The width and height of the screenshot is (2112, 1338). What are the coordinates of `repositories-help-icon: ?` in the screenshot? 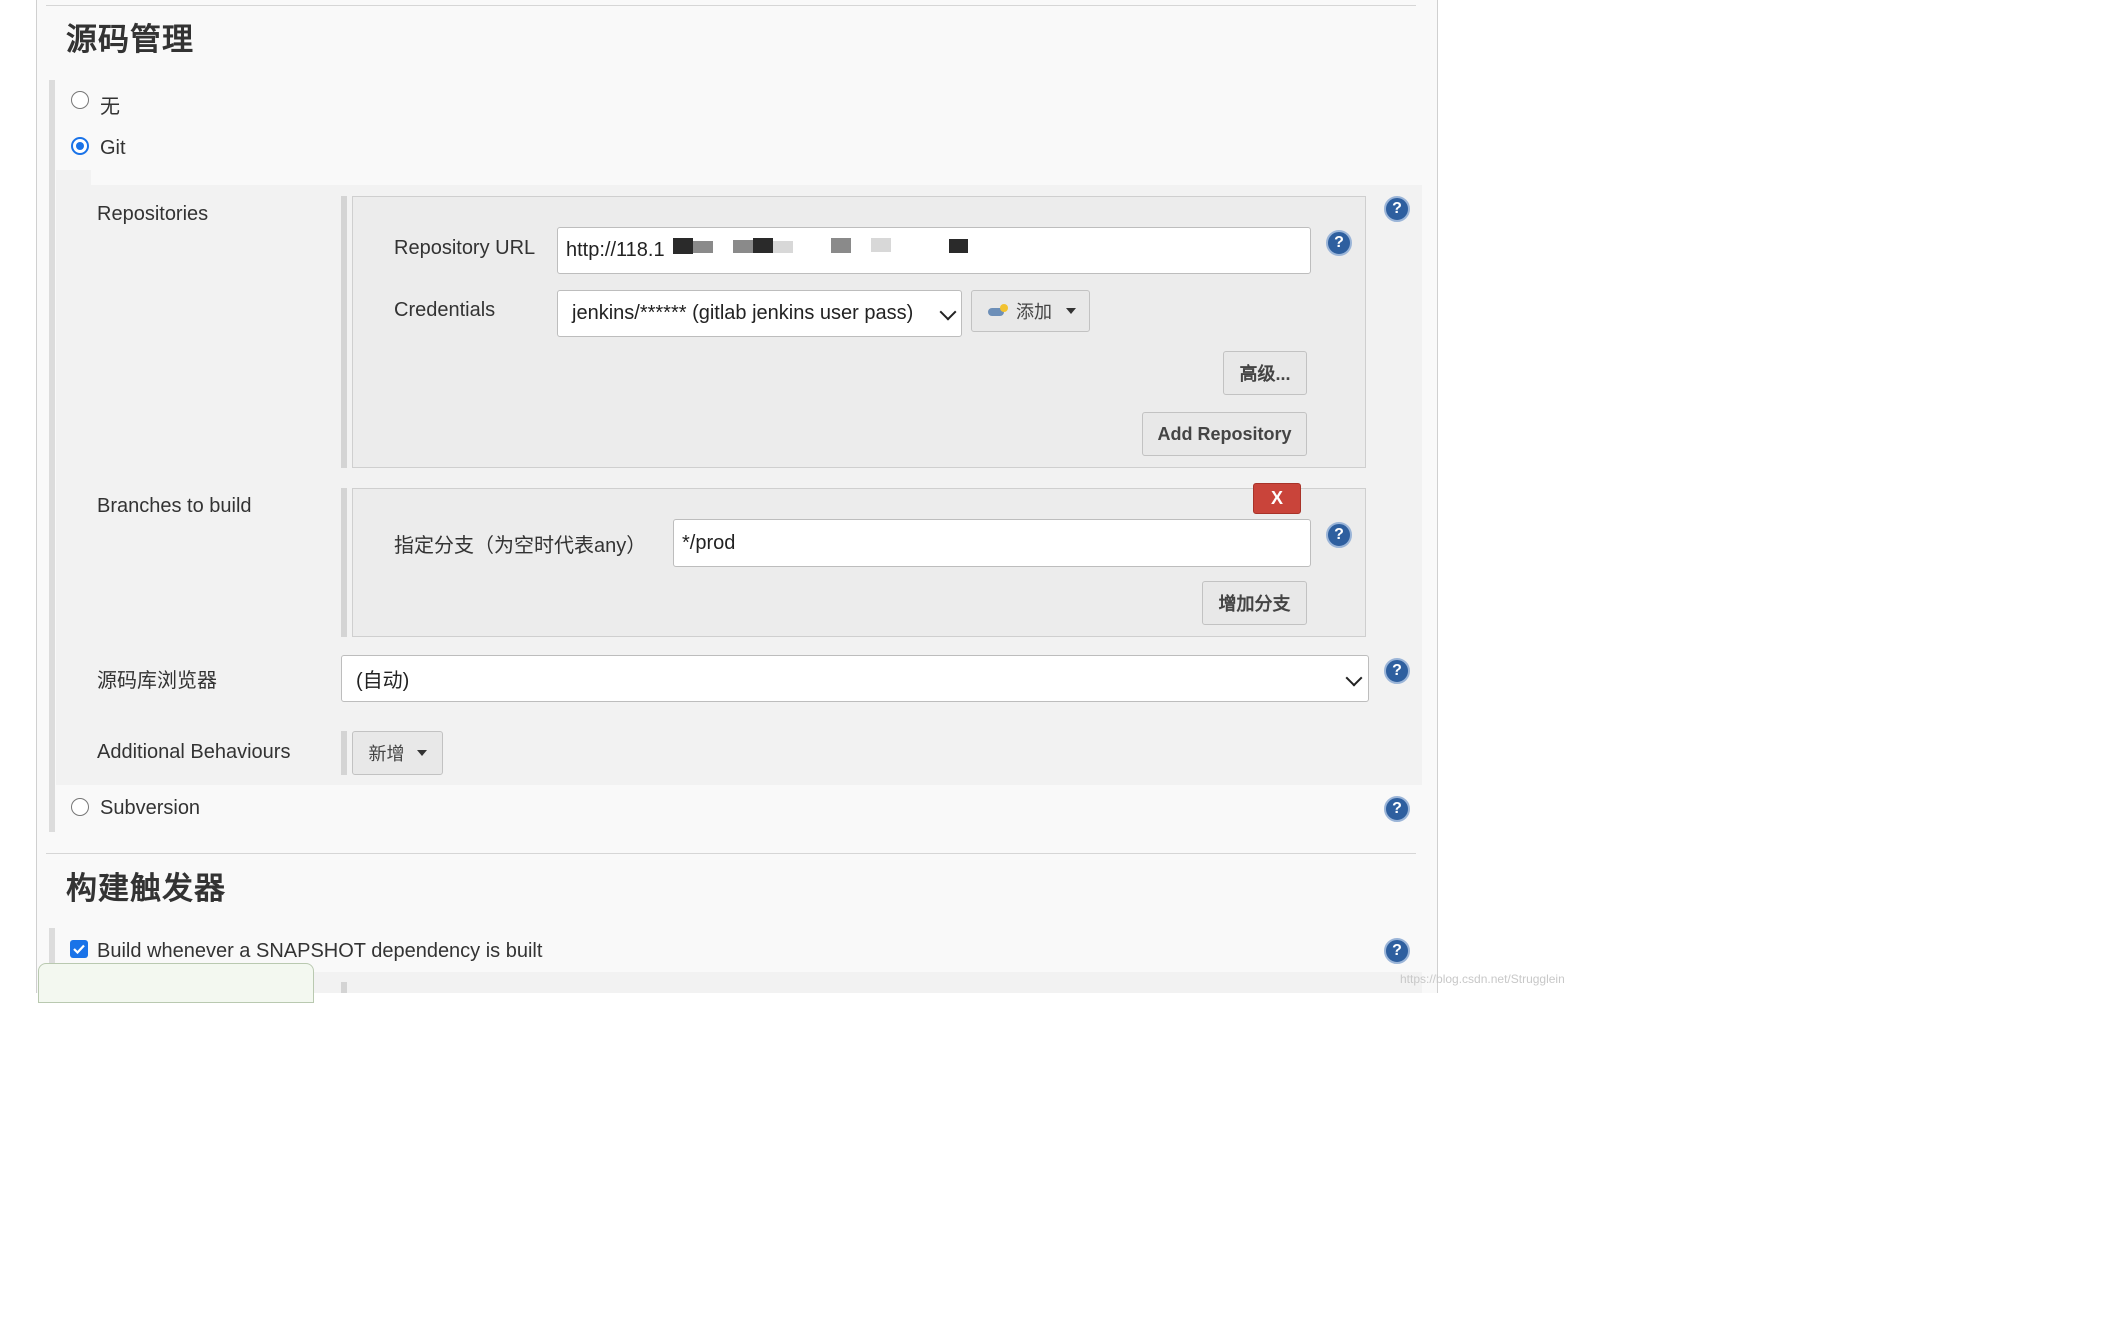 It's located at (1397, 209).